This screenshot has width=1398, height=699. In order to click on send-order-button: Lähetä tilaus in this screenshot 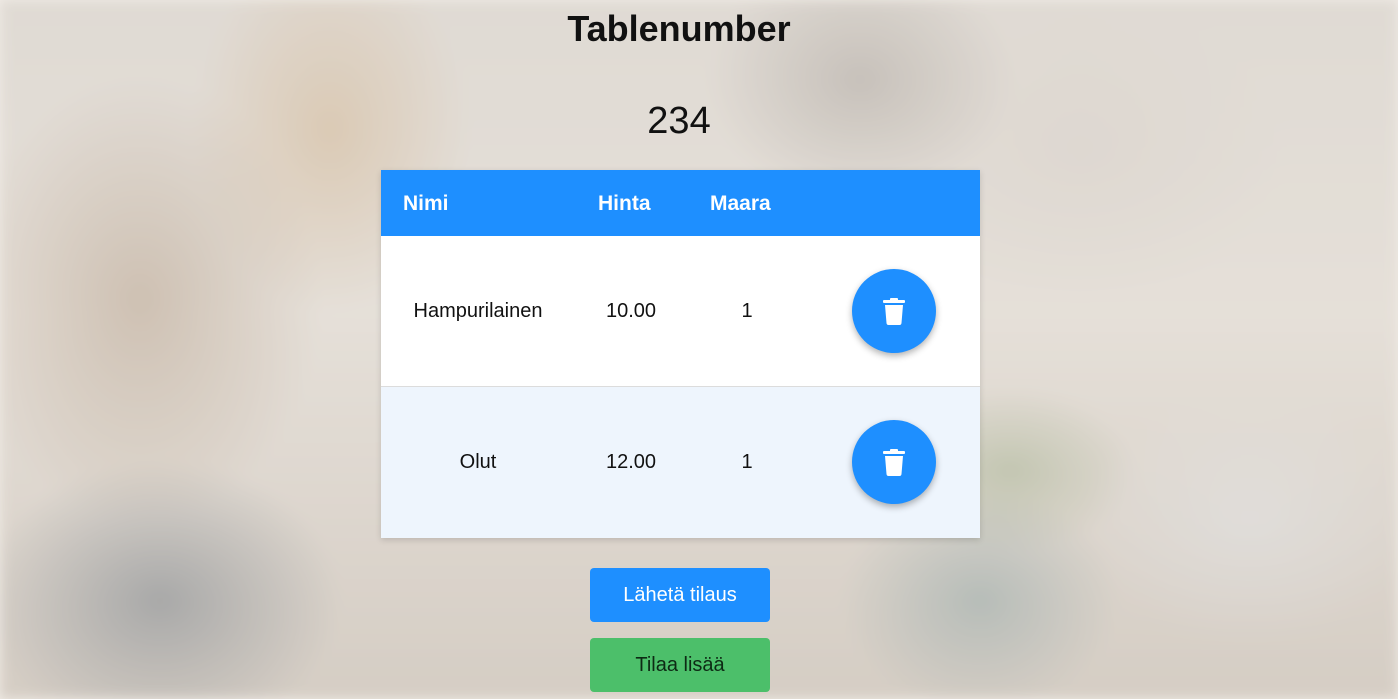, I will do `click(680, 595)`.